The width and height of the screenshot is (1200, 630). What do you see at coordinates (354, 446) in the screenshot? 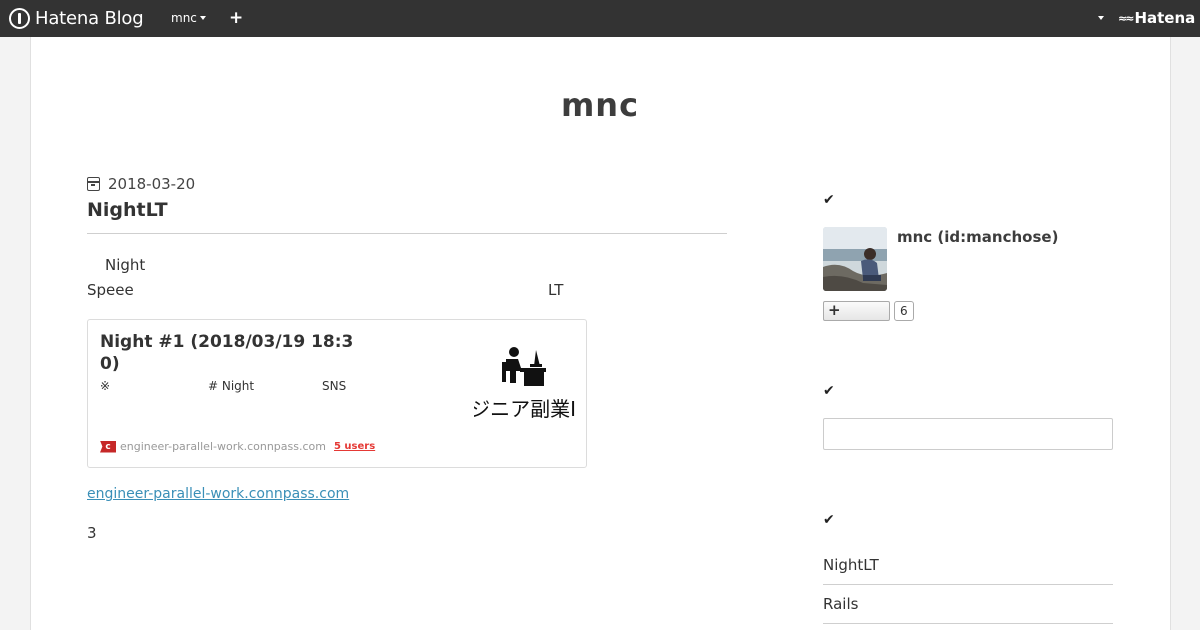
I see `bookmark-users-link: 5 users` at bounding box center [354, 446].